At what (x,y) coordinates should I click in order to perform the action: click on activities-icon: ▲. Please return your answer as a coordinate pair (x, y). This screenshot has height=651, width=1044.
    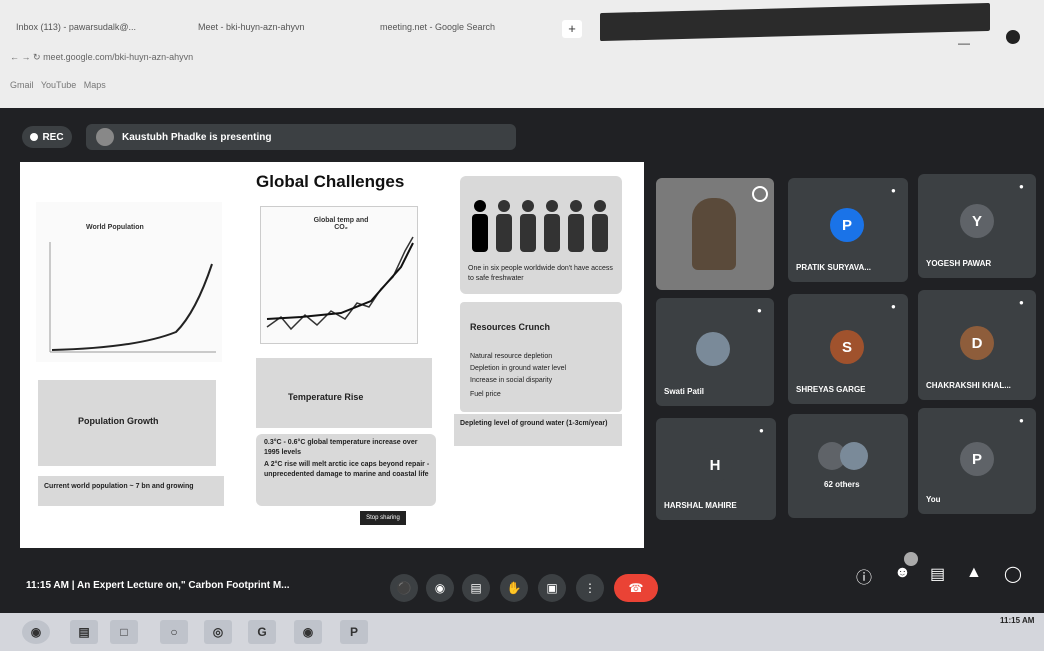
    Looking at the image, I should click on (974, 573).